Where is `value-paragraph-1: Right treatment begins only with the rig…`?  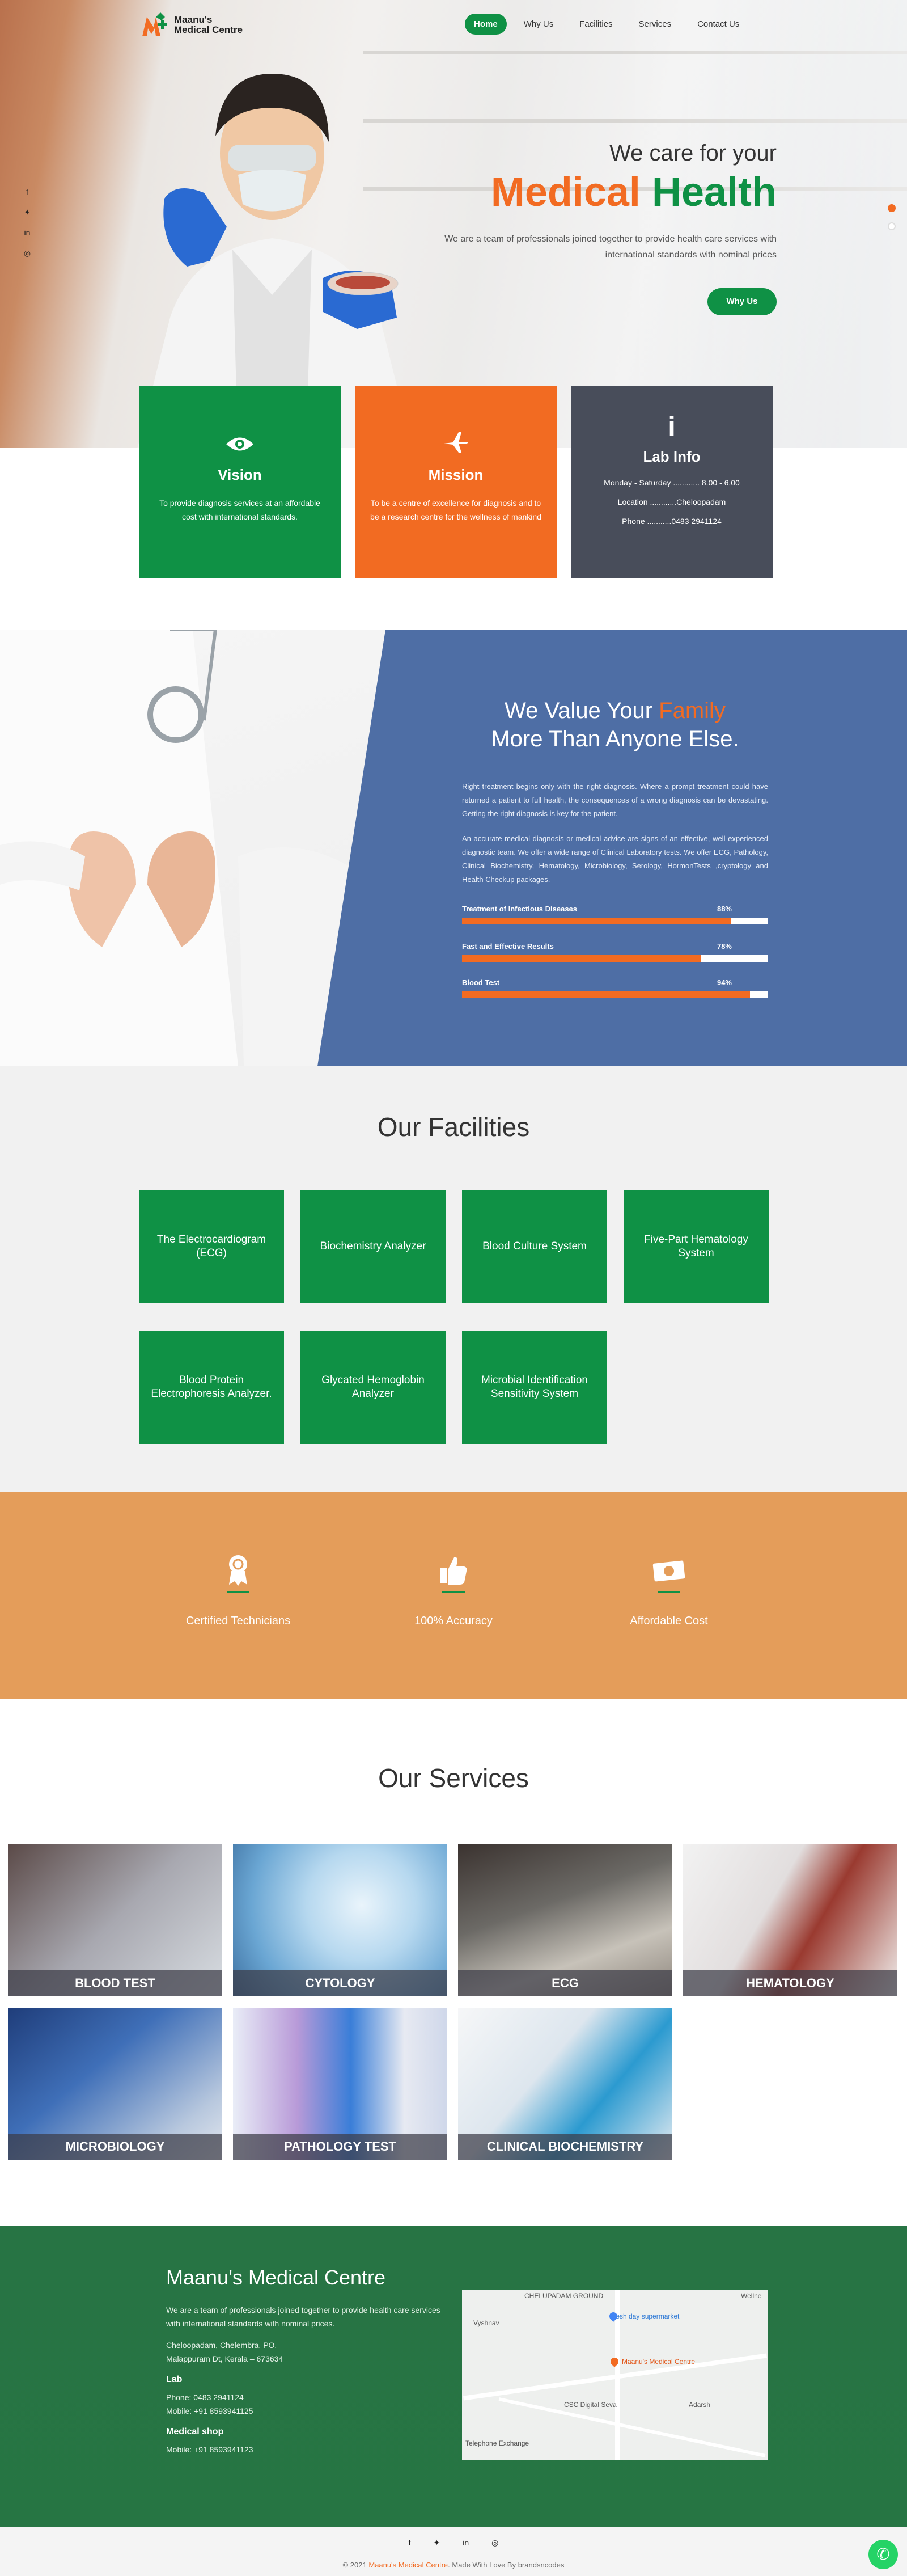 value-paragraph-1: Right treatment begins only with the rig… is located at coordinates (615, 800).